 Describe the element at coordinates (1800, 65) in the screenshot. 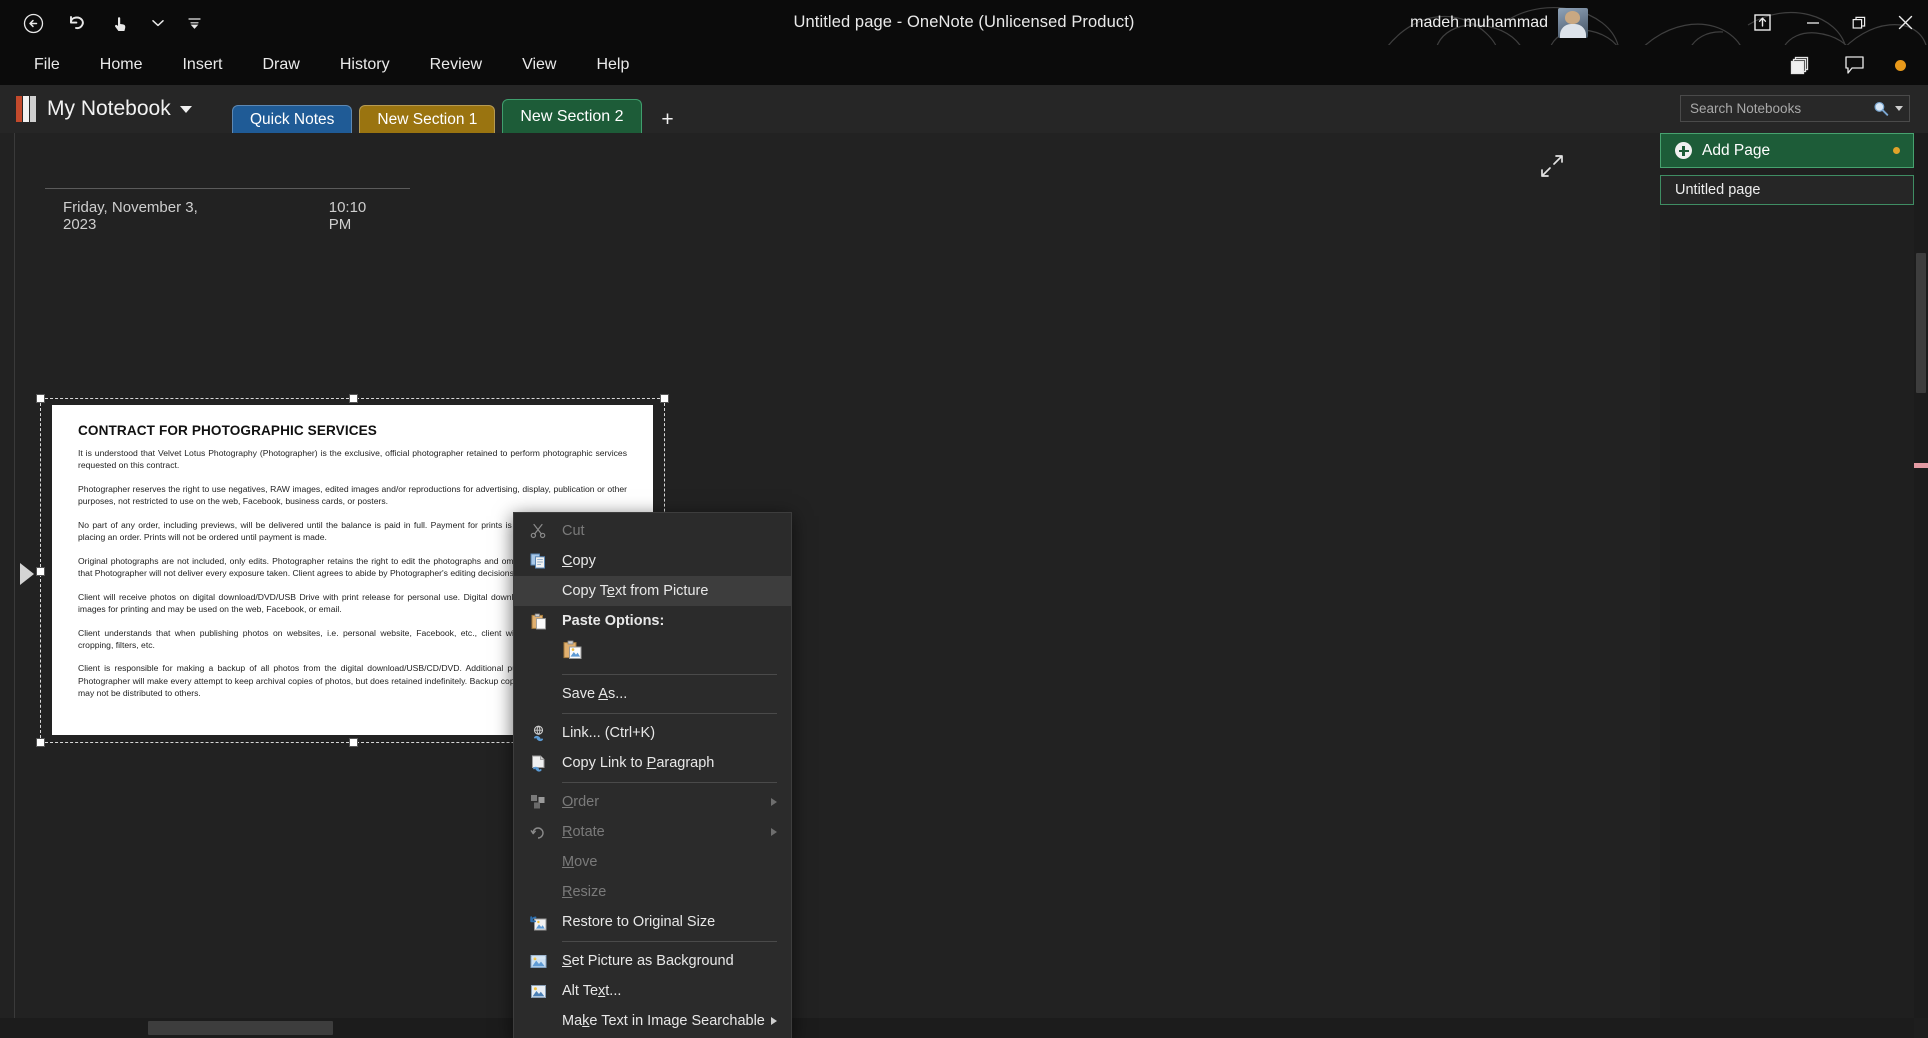

I see `copy-stack-icon` at that location.